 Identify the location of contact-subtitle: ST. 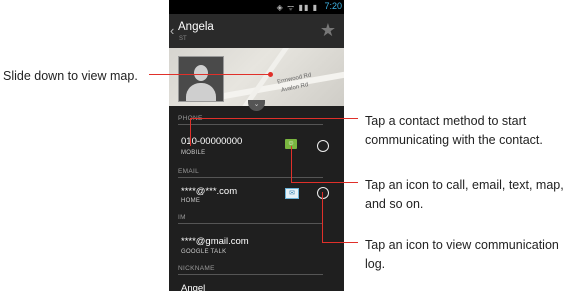
(183, 39).